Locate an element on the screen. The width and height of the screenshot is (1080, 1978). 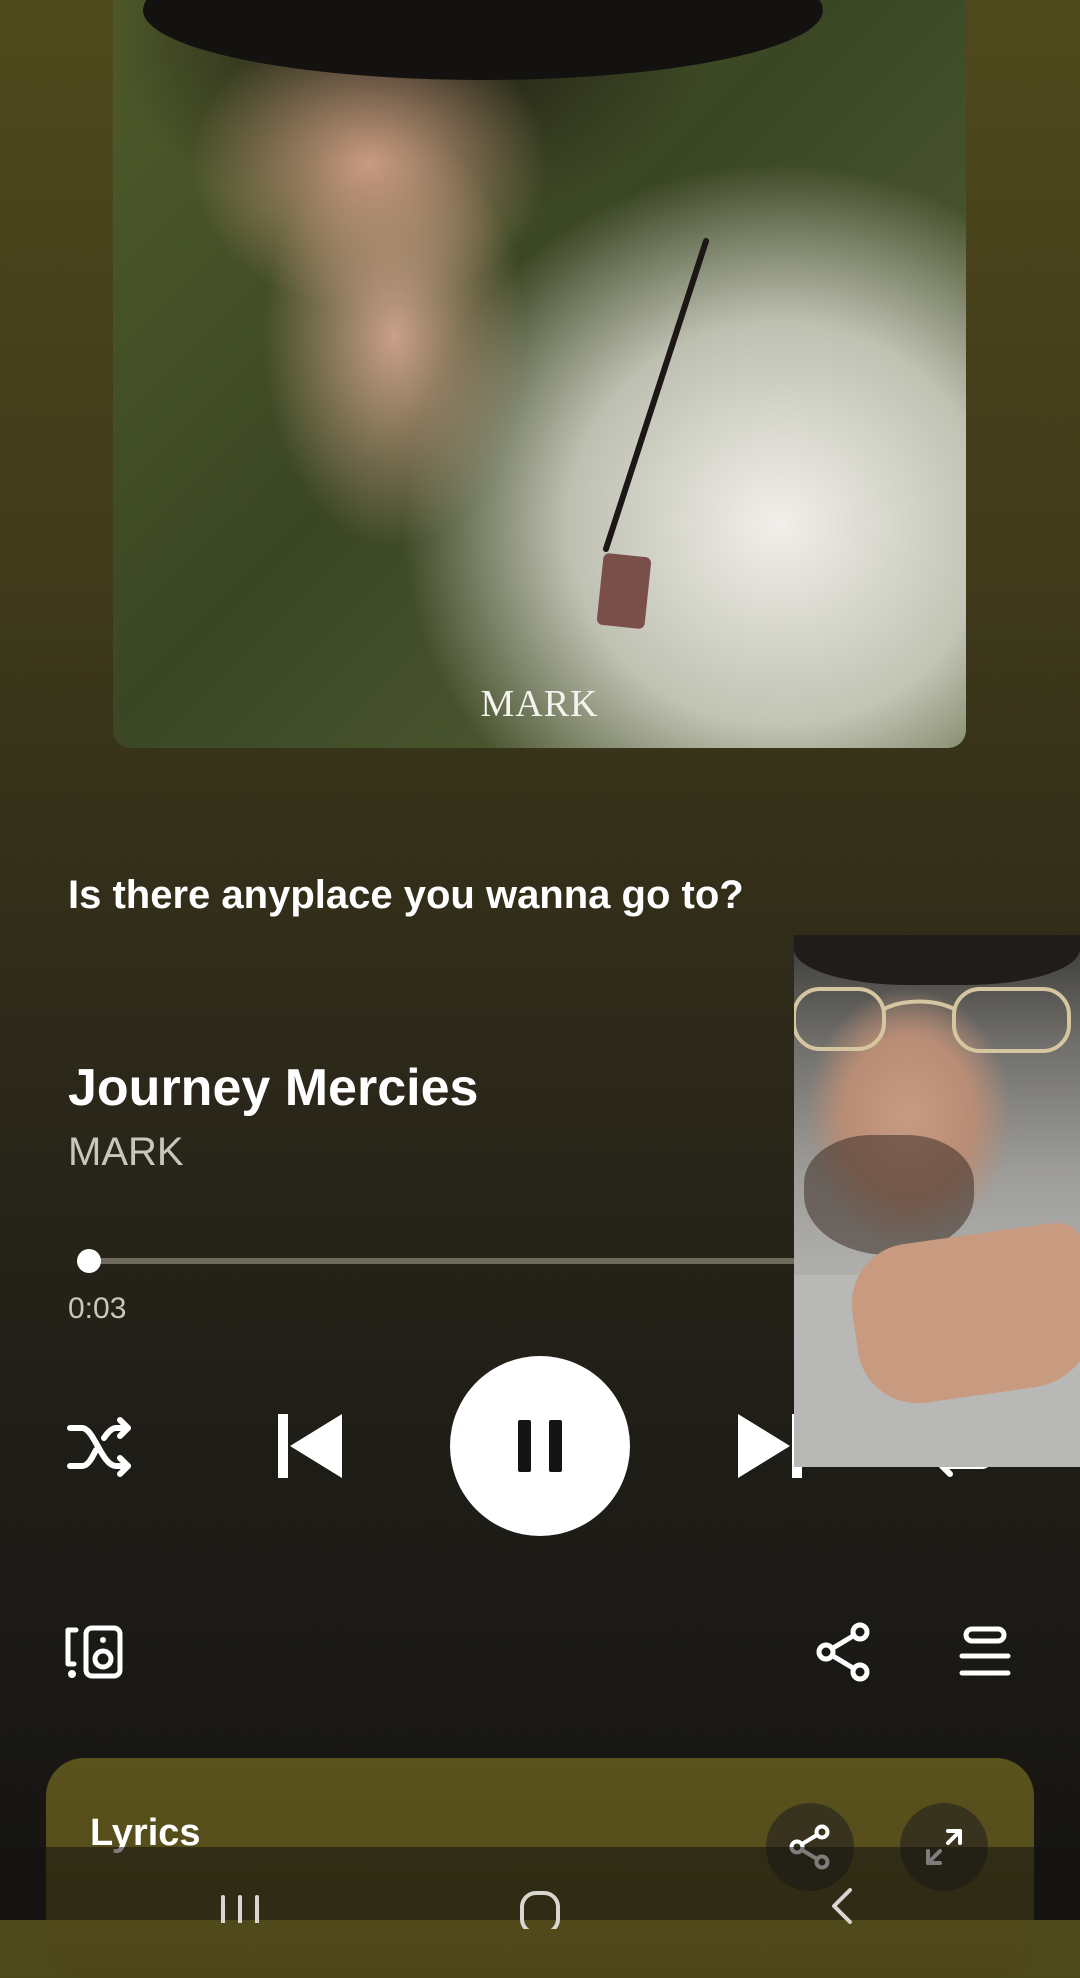
skip-previous-icon is located at coordinates (310, 1446).